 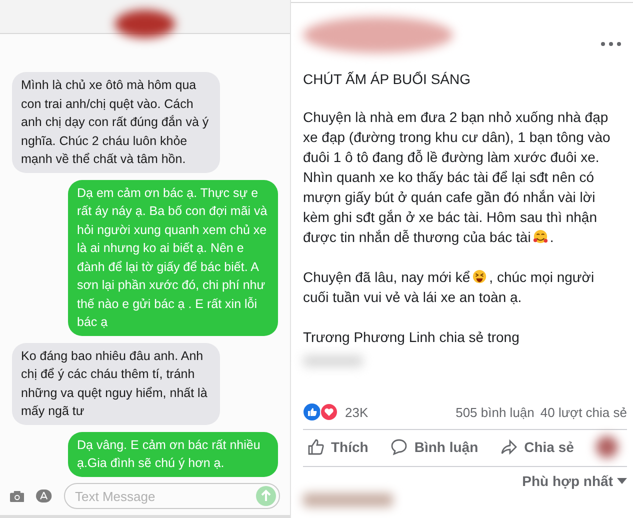 What do you see at coordinates (457, 177) in the screenshot?
I see `post-text: Chuyện là nhà em đưa 2 bạn nhỏ xuống nhà đạp xe đạp (đường trong khu cư dân), 1 bạn tông vào đuôi 1 ô tô đang đỗ lề đường làm xước đuôi xe. Nhìn quanh xe ko thấy bác tài để lại sđt nên có mượn giấy bút ở quán cafe gần đó nhắn vài lời kèm ghi sđt gắn ở xe bác tài. Hôm sau thì nhận được tin nhắn dễ thương của bác tài .` at bounding box center [457, 177].